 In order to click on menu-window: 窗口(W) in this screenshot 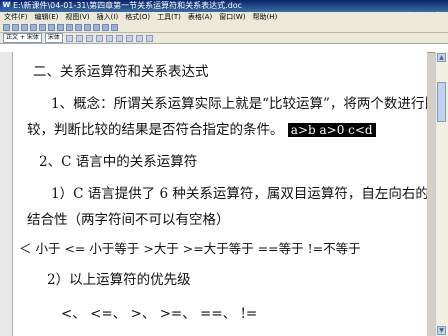, I will do `click(232, 17)`.